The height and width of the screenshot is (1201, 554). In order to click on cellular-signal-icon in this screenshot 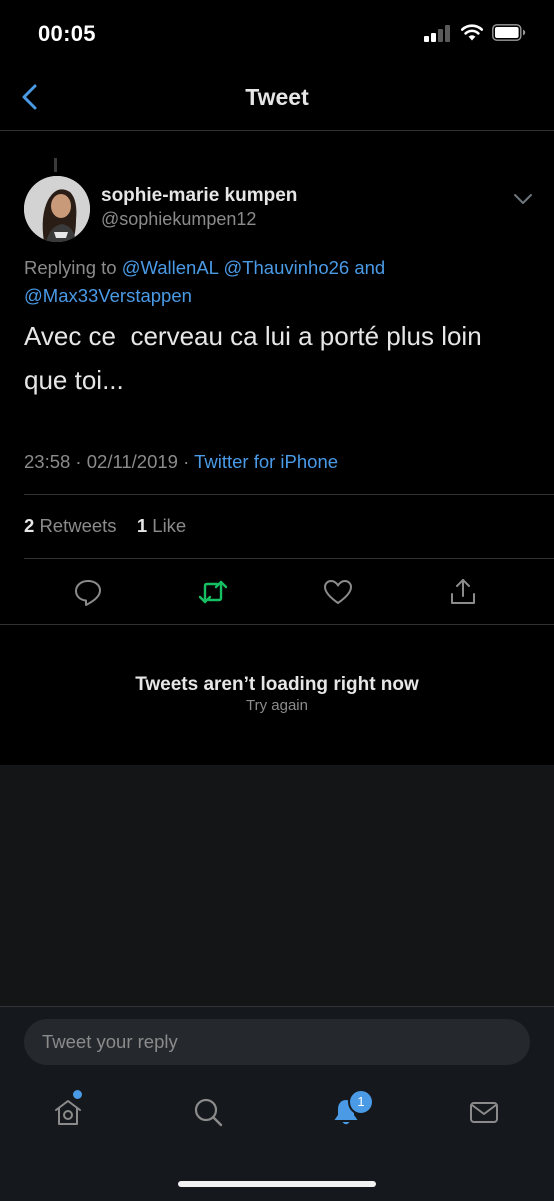, I will do `click(439, 33)`.